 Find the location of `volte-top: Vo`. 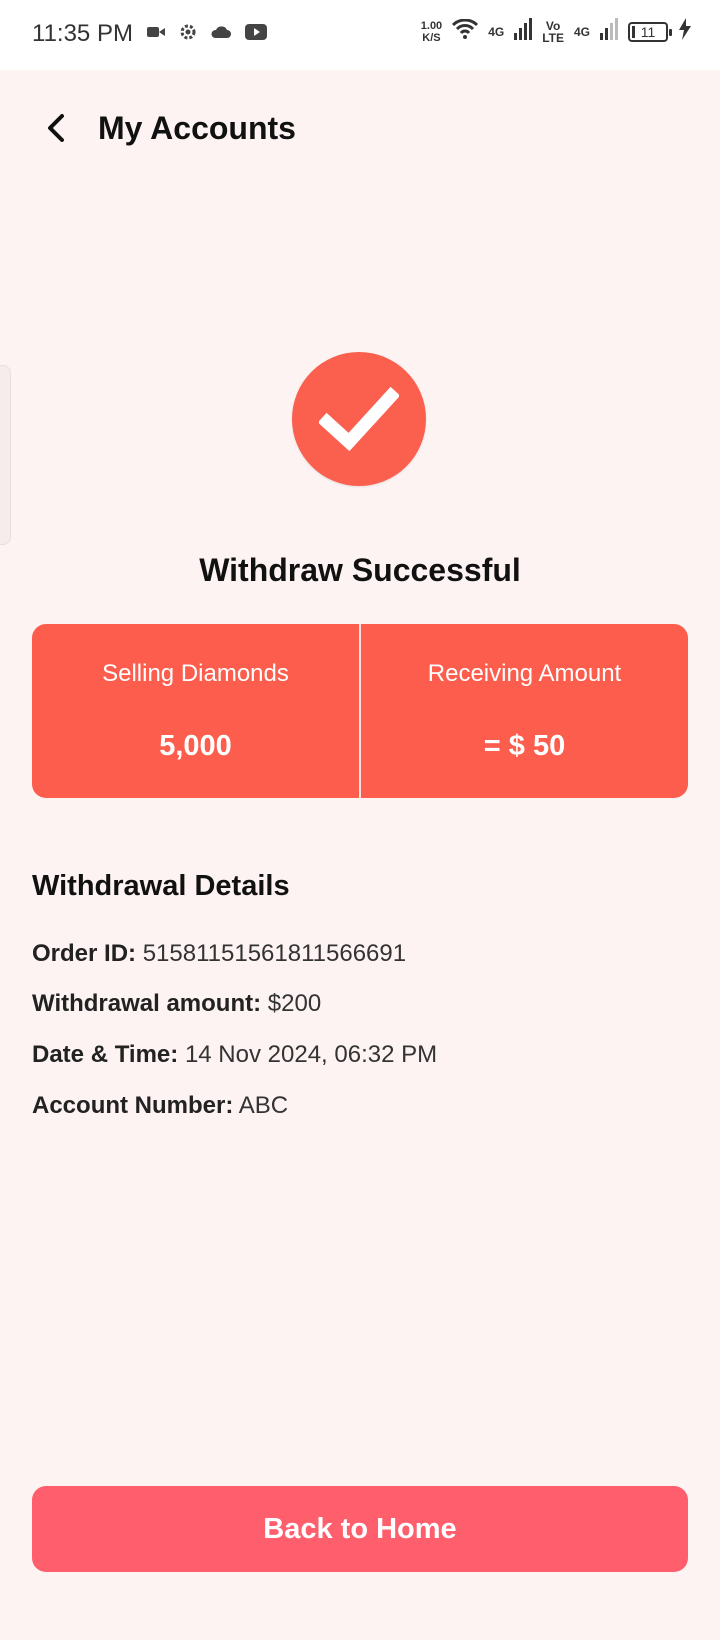

volte-top: Vo is located at coordinates (553, 25).